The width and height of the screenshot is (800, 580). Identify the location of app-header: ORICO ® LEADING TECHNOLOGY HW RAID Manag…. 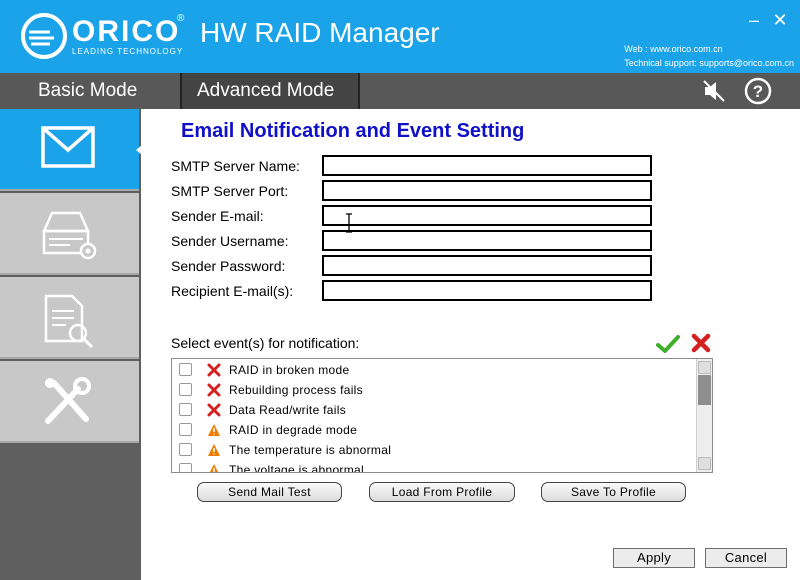
(400, 36).